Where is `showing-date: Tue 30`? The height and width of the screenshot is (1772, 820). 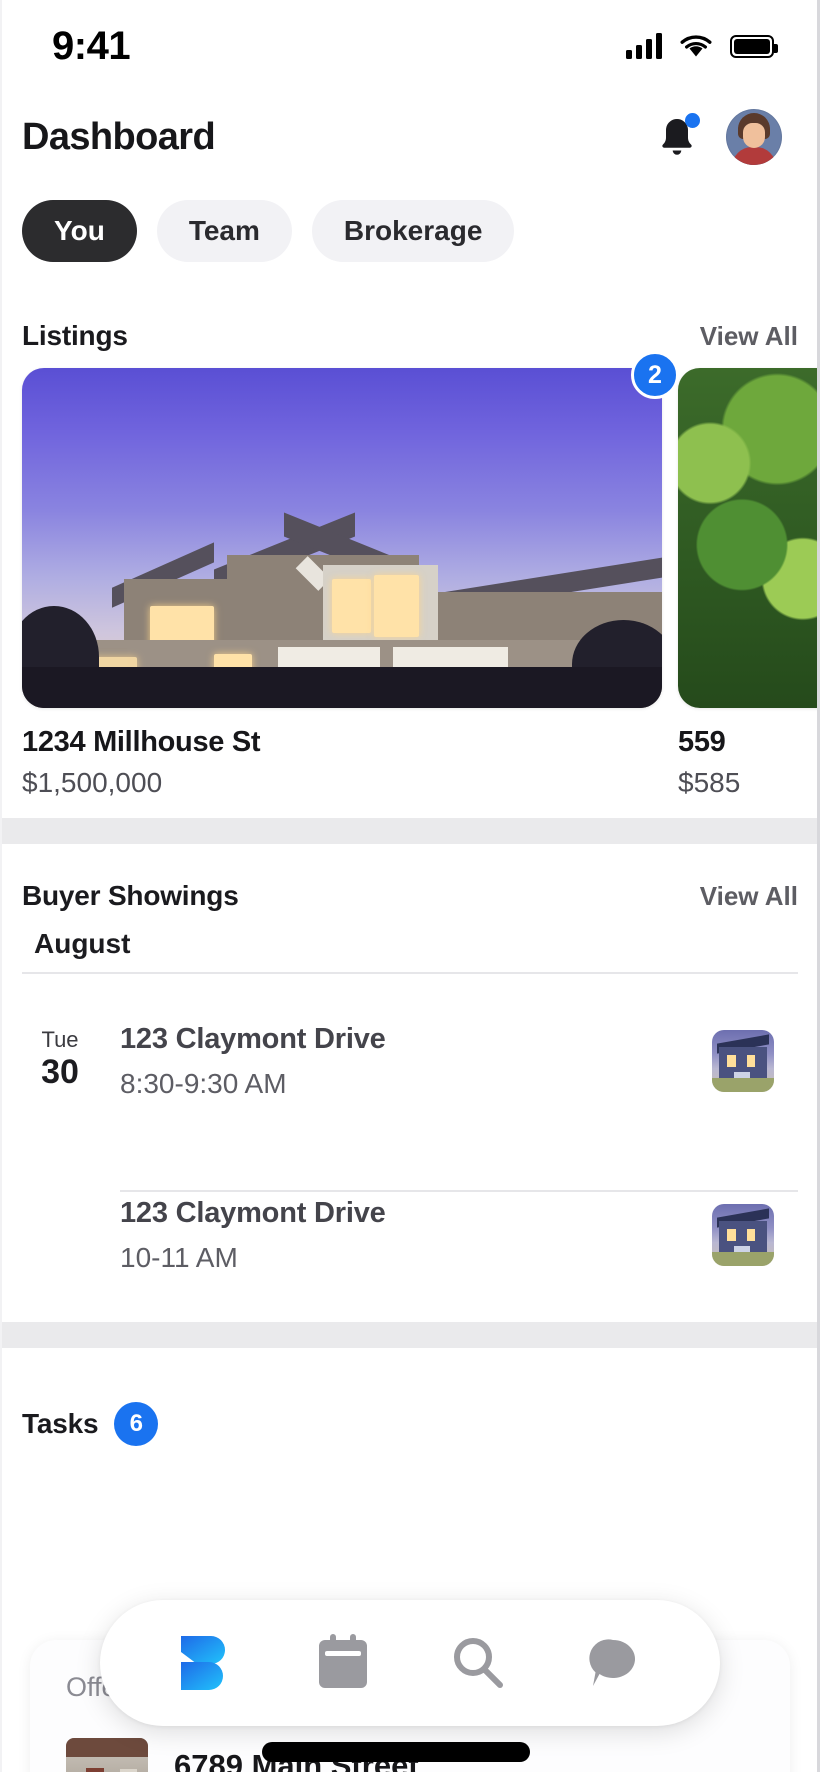
showing-date: Tue 30 is located at coordinates (60, 1060).